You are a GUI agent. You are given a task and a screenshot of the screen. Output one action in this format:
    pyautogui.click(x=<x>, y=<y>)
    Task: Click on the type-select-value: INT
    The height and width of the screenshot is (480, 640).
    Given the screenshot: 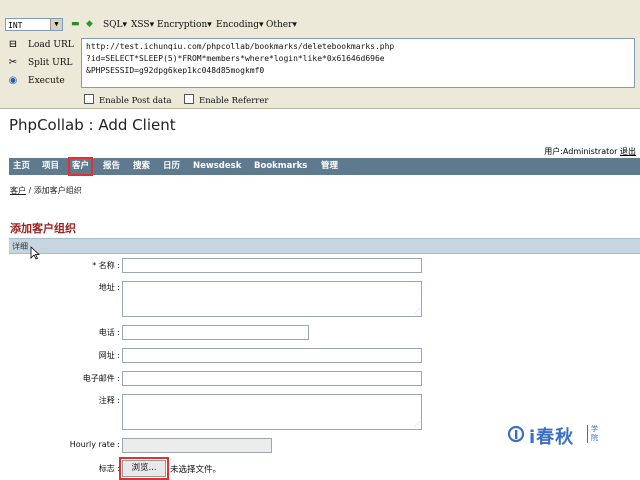 What is the action you would take?
    pyautogui.click(x=15, y=25)
    